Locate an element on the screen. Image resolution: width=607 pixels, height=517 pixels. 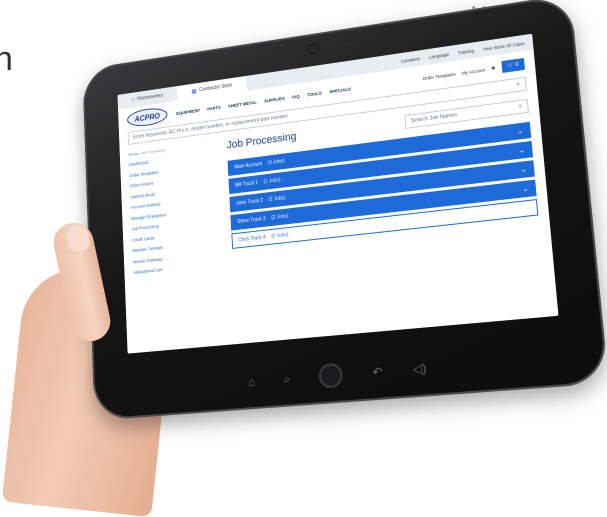
order-templates-link: Order Templates is located at coordinates (438, 76).